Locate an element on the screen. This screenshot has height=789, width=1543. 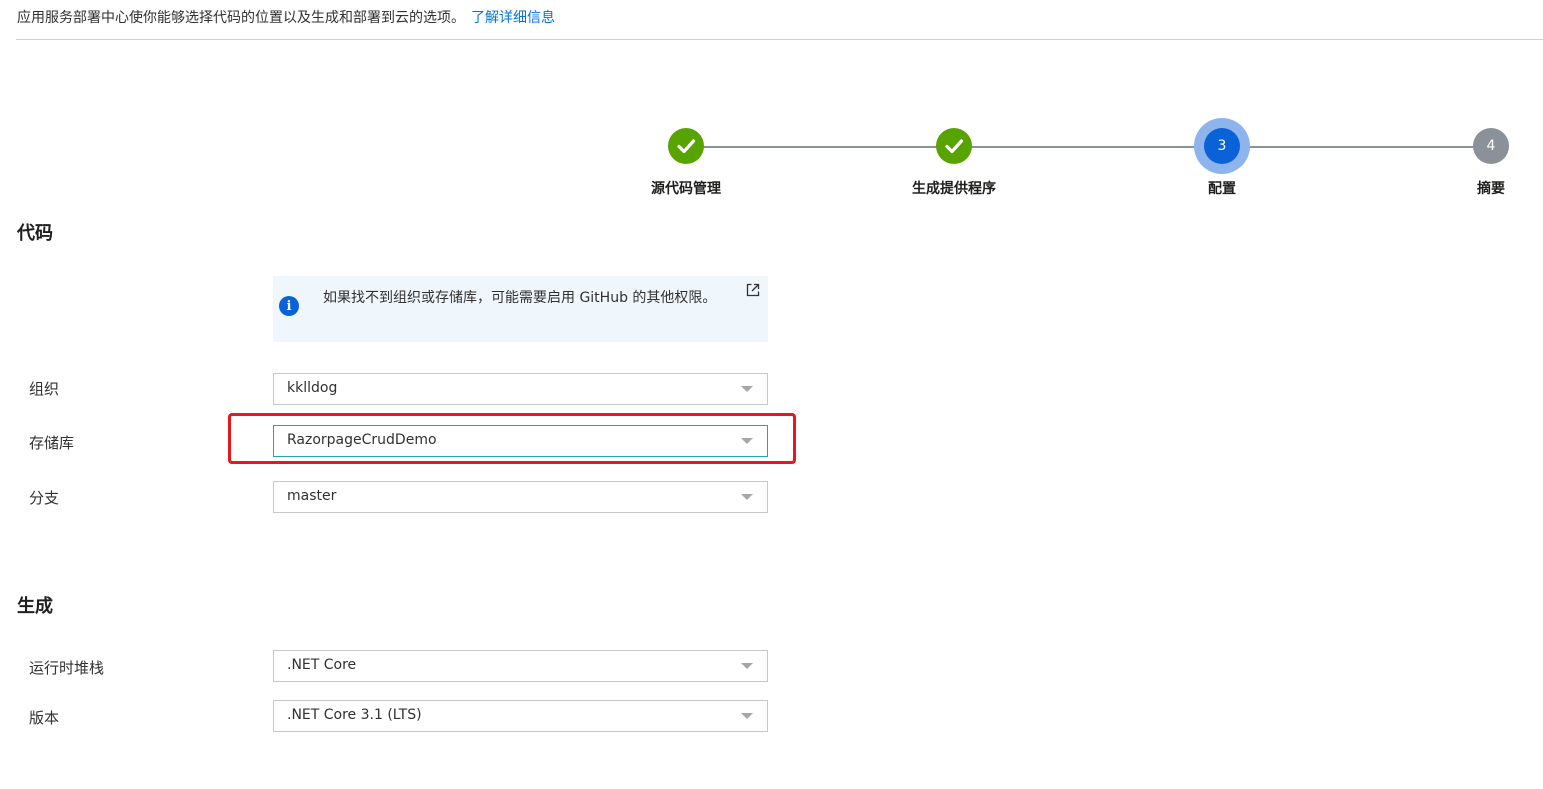
external-link-icon is located at coordinates (753, 290).